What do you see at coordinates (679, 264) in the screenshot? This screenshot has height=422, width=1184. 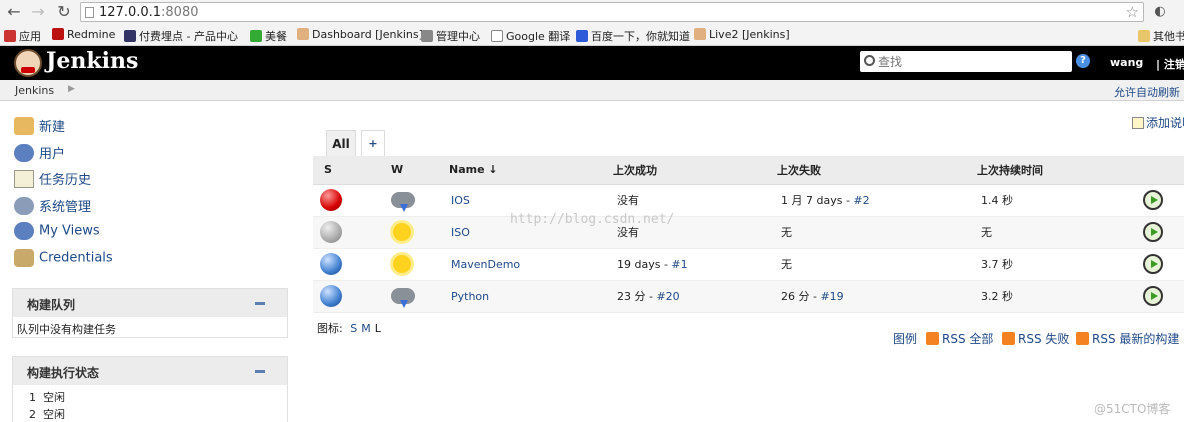 I see `build-link: #1` at bounding box center [679, 264].